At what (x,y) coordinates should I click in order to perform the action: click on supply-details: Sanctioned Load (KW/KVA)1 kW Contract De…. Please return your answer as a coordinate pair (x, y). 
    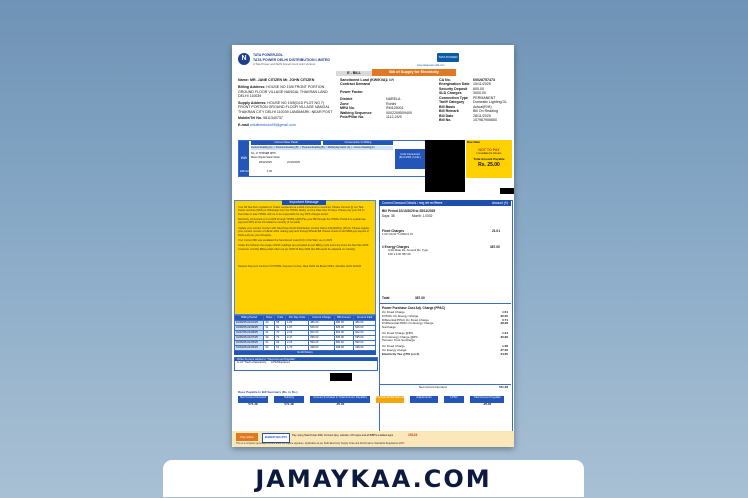
    Looking at the image, I should click on (380, 99).